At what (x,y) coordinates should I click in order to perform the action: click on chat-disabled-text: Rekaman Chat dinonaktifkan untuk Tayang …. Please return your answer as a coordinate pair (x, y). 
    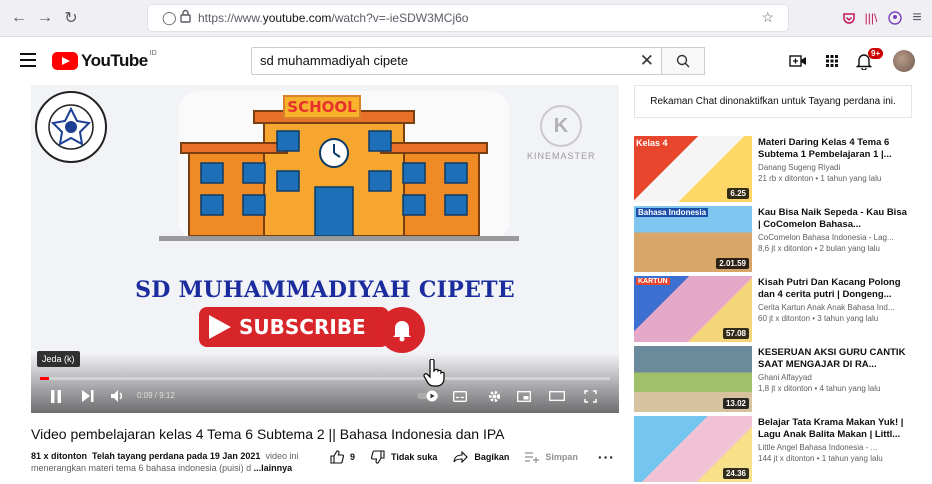
    Looking at the image, I should click on (773, 101).